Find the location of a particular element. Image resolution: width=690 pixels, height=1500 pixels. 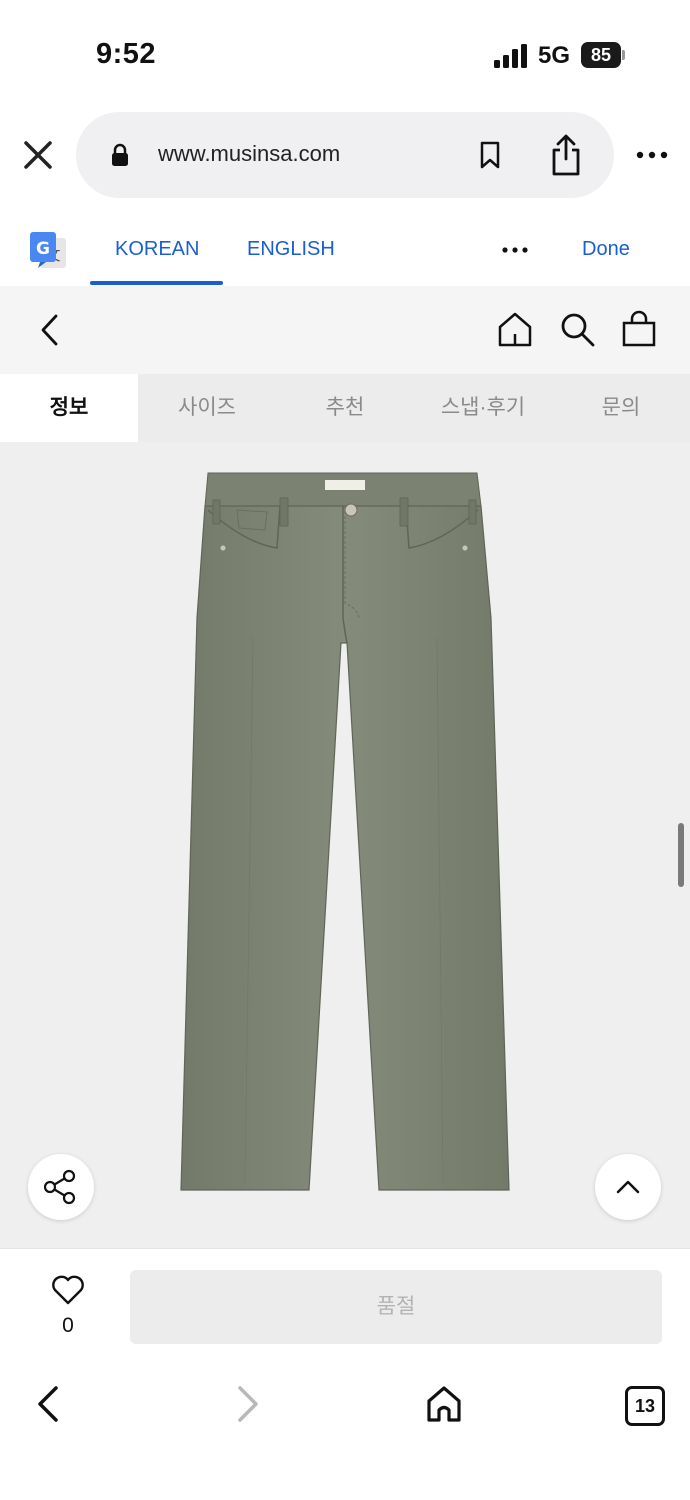

address-bar is located at coordinates (345, 155).